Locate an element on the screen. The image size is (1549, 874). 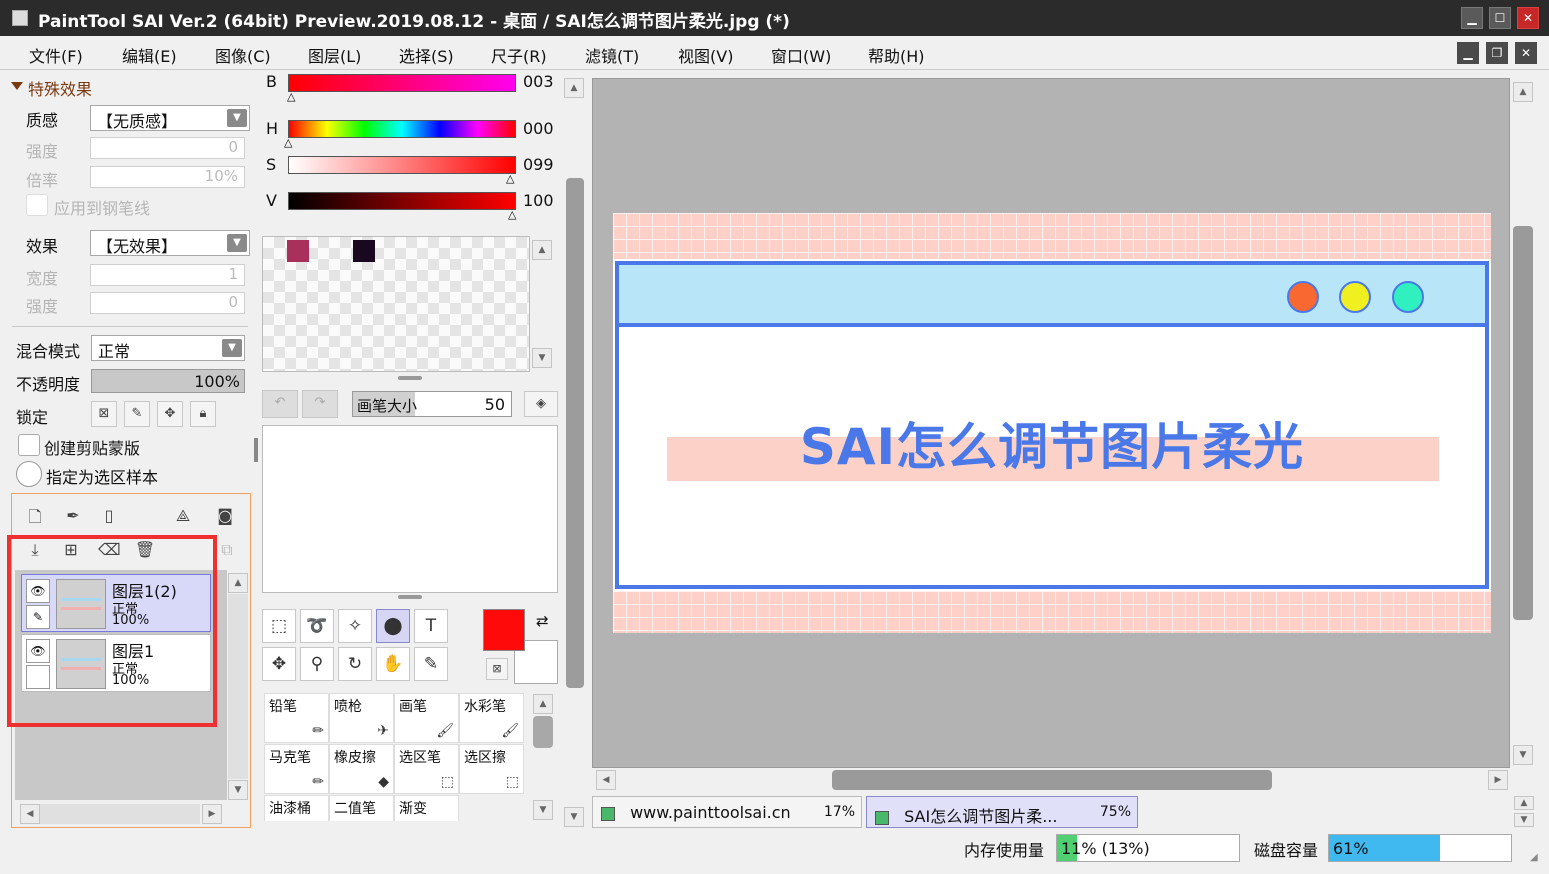
rect-select-tool: ⬚ is located at coordinates (279, 626).